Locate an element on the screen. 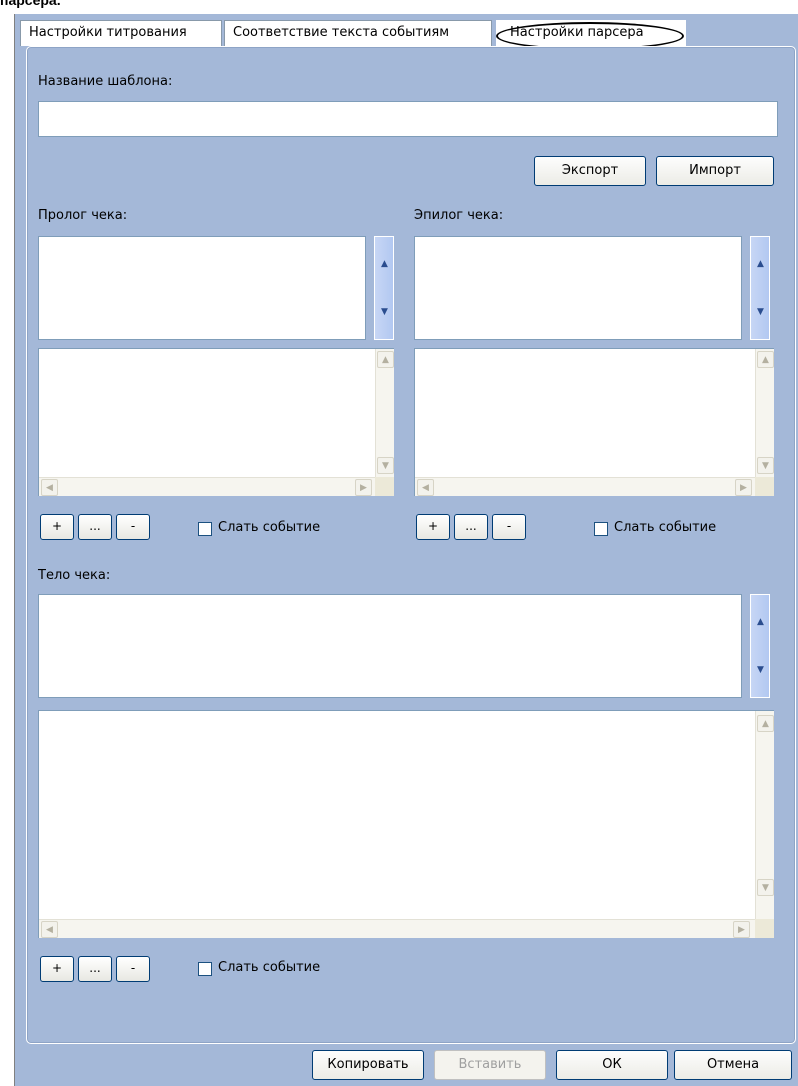  template-name-label: Название шаблона: is located at coordinates (105, 81).